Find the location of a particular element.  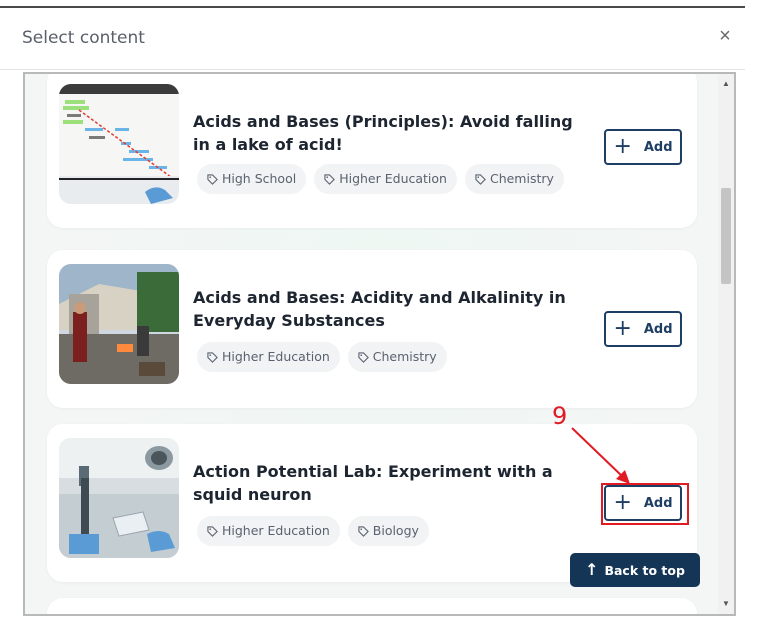

tag: Biology is located at coordinates (388, 531).